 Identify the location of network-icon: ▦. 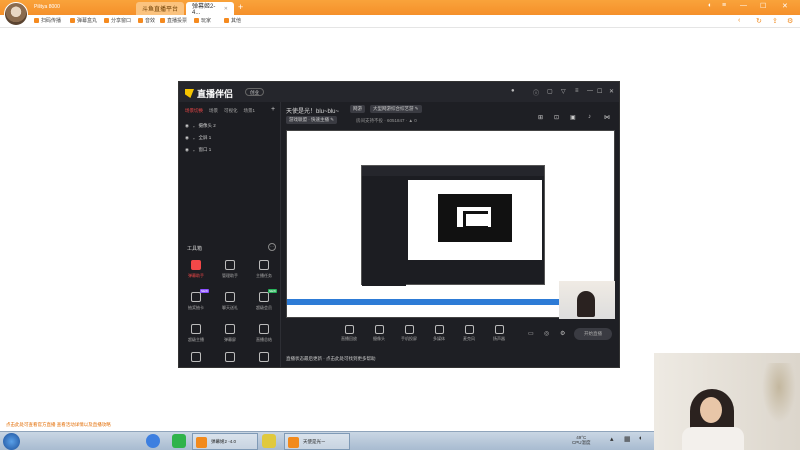
(627, 439).